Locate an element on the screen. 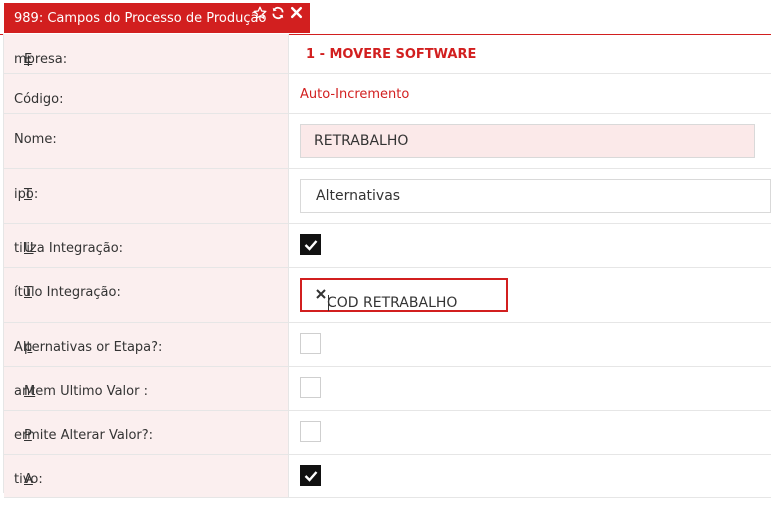  ativo-label: Ativo: is located at coordinates (28, 479).